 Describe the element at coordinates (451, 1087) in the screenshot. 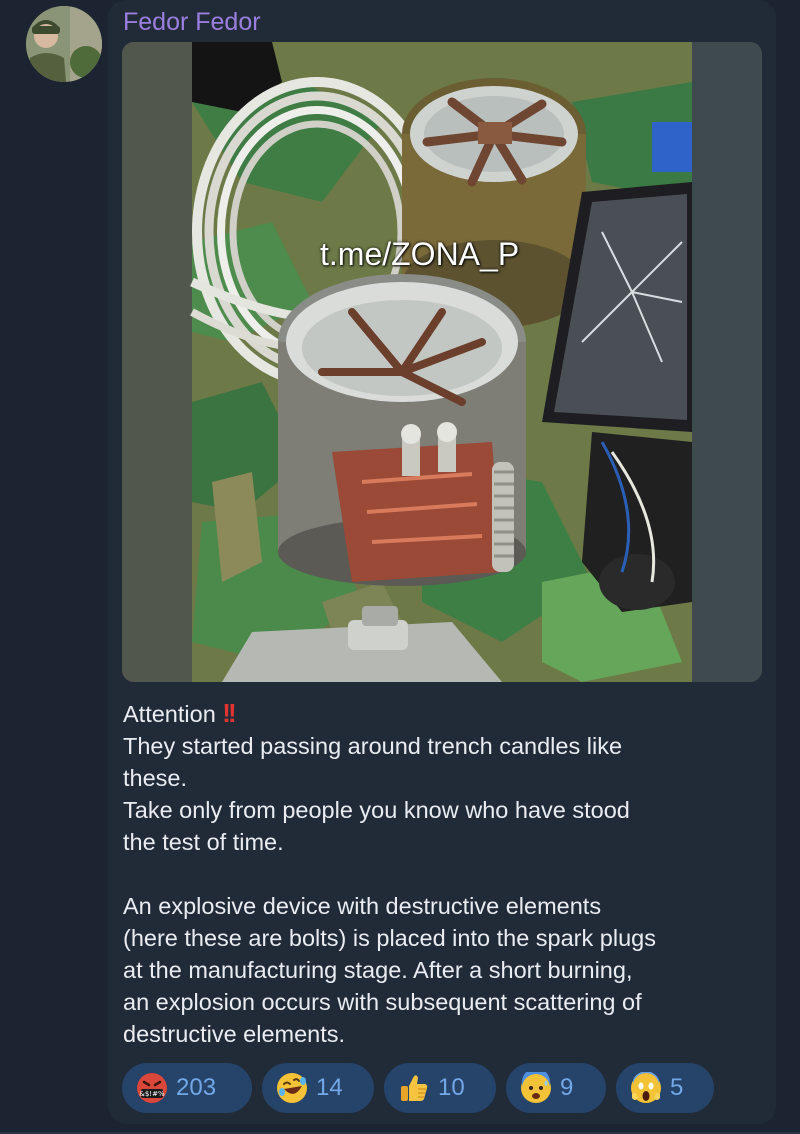

I see `reaction-count: 10` at that location.